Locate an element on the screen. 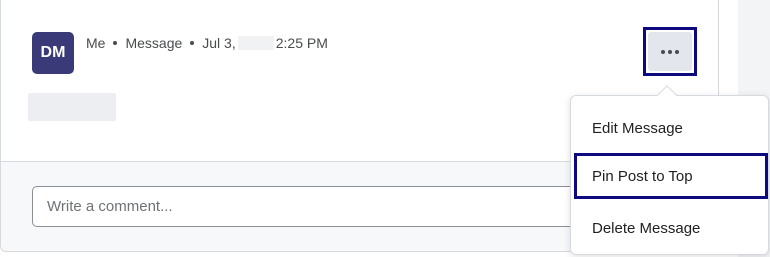  menu-item-edit-message: Edit Message is located at coordinates (669, 128).